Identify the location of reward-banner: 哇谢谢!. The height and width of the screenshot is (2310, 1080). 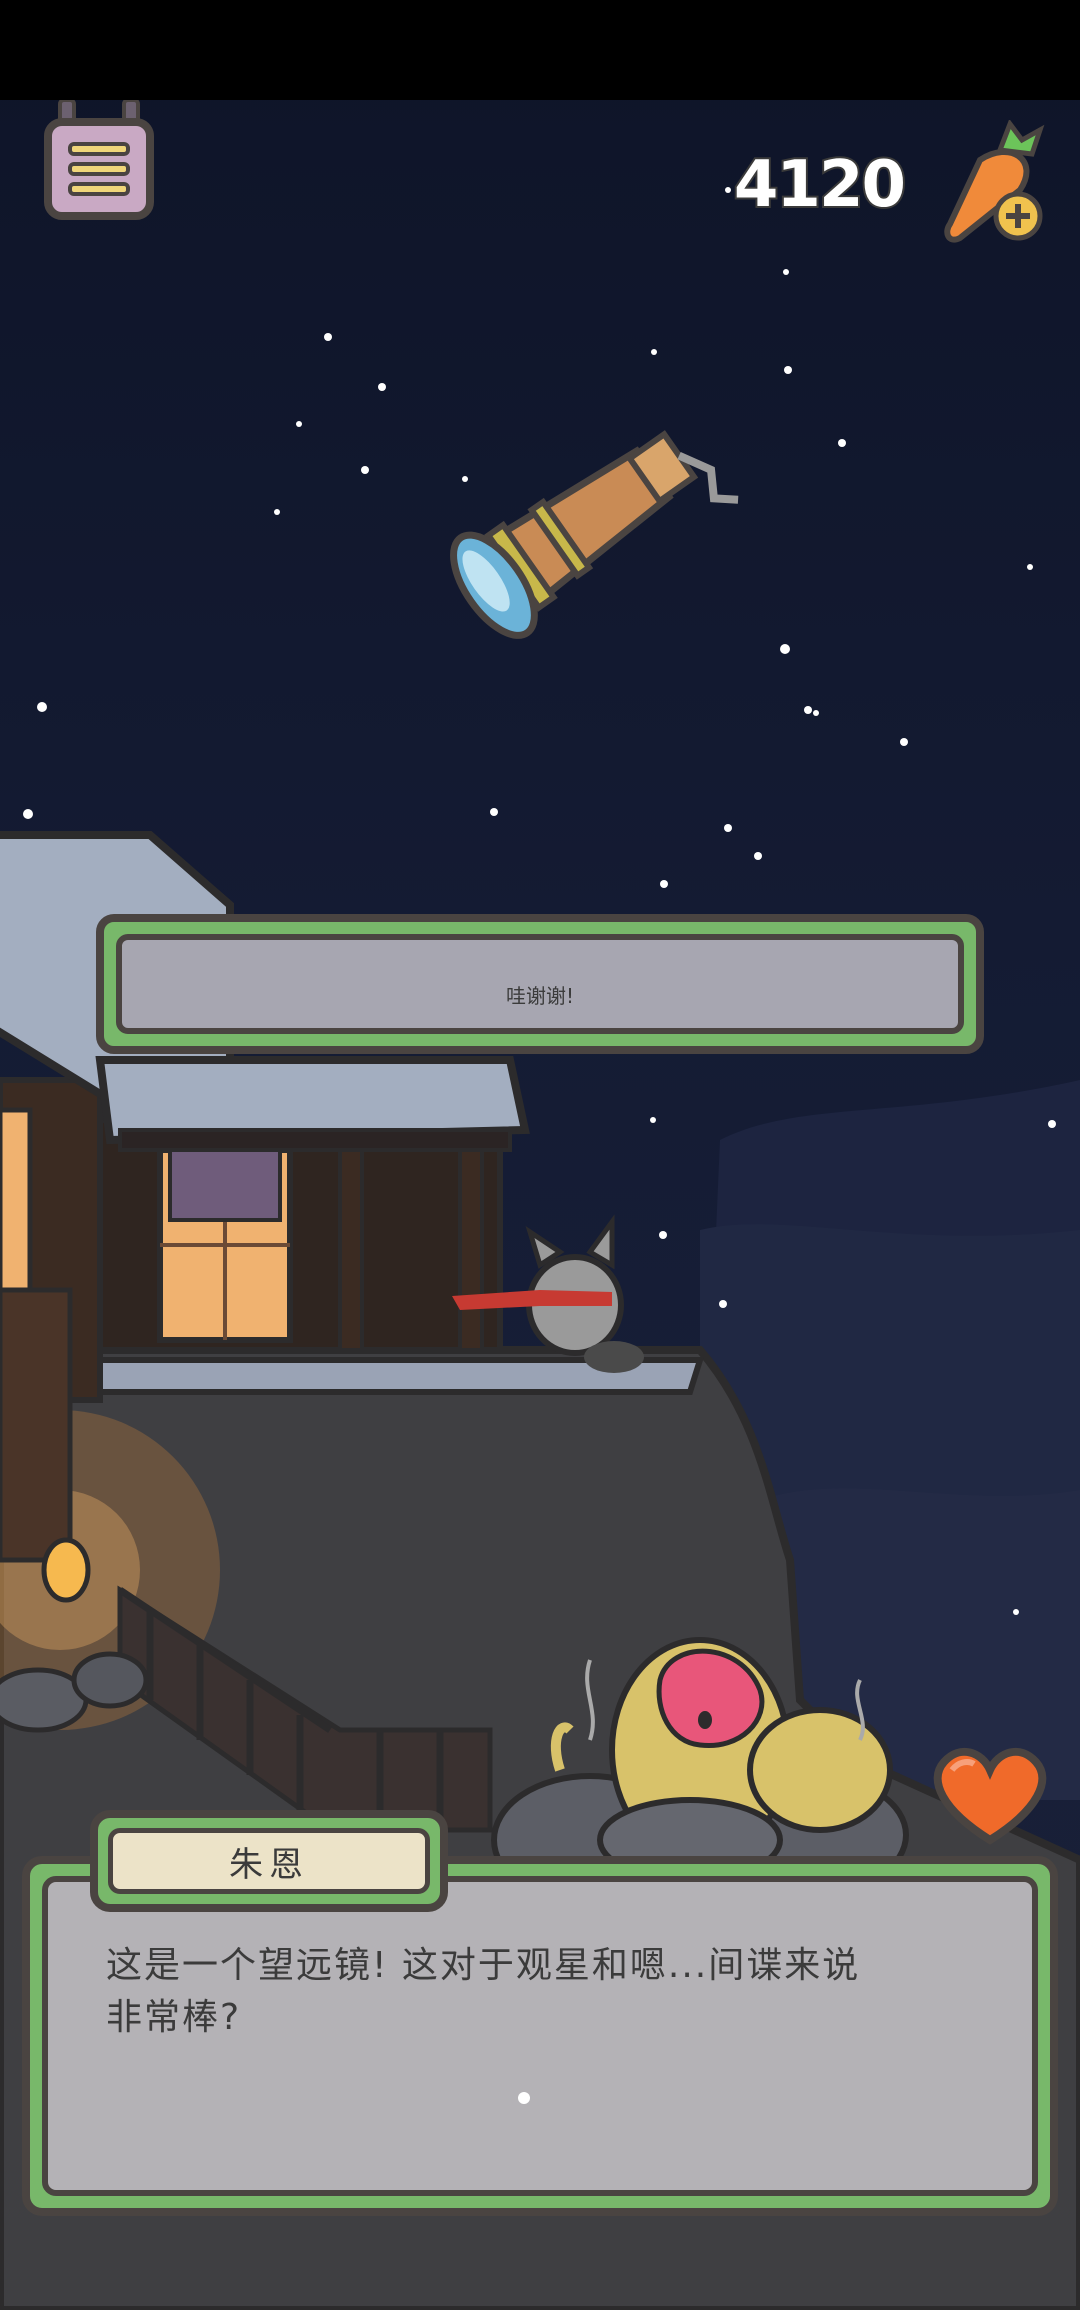
(540, 984).